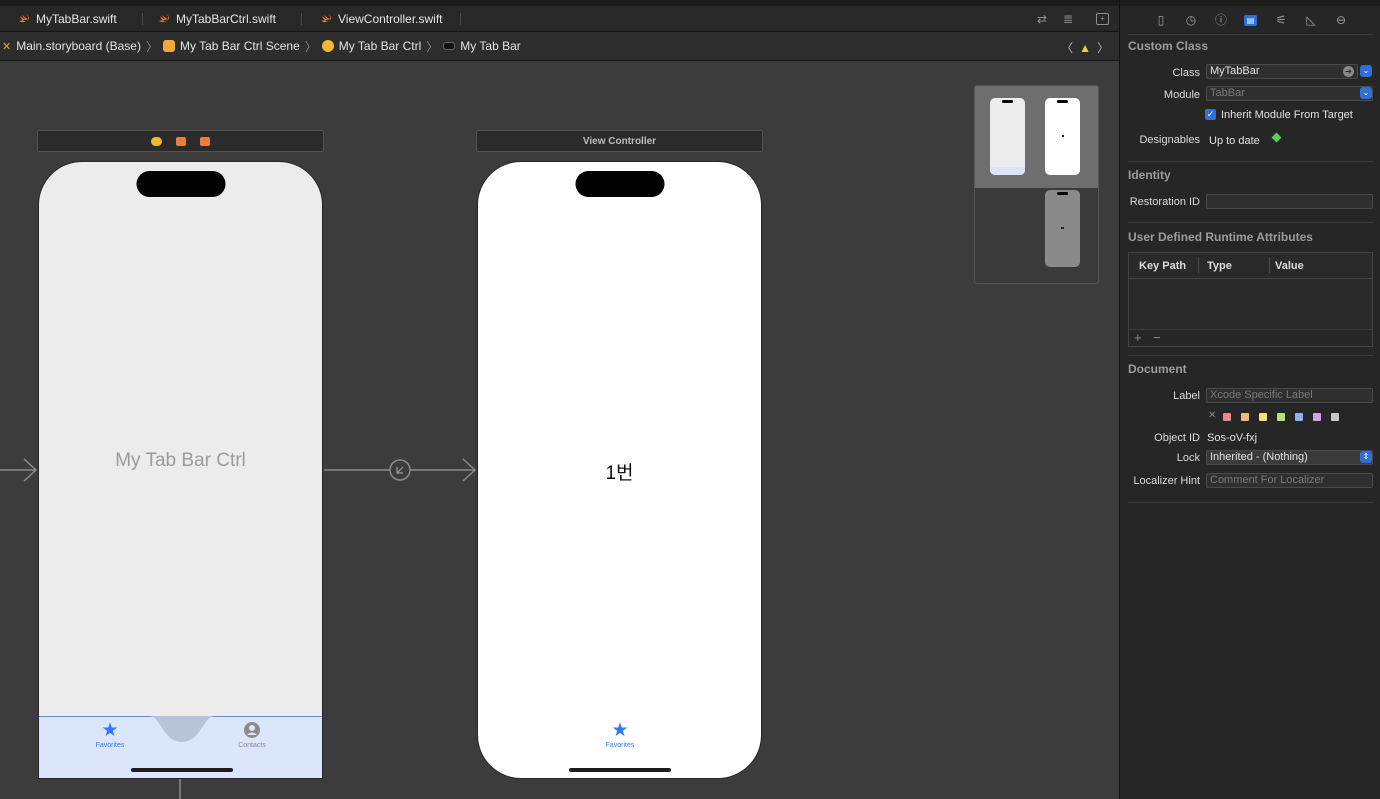 This screenshot has height=799, width=1380. I want to click on connections-inspector-icon: ⊖, so click(1341, 20).